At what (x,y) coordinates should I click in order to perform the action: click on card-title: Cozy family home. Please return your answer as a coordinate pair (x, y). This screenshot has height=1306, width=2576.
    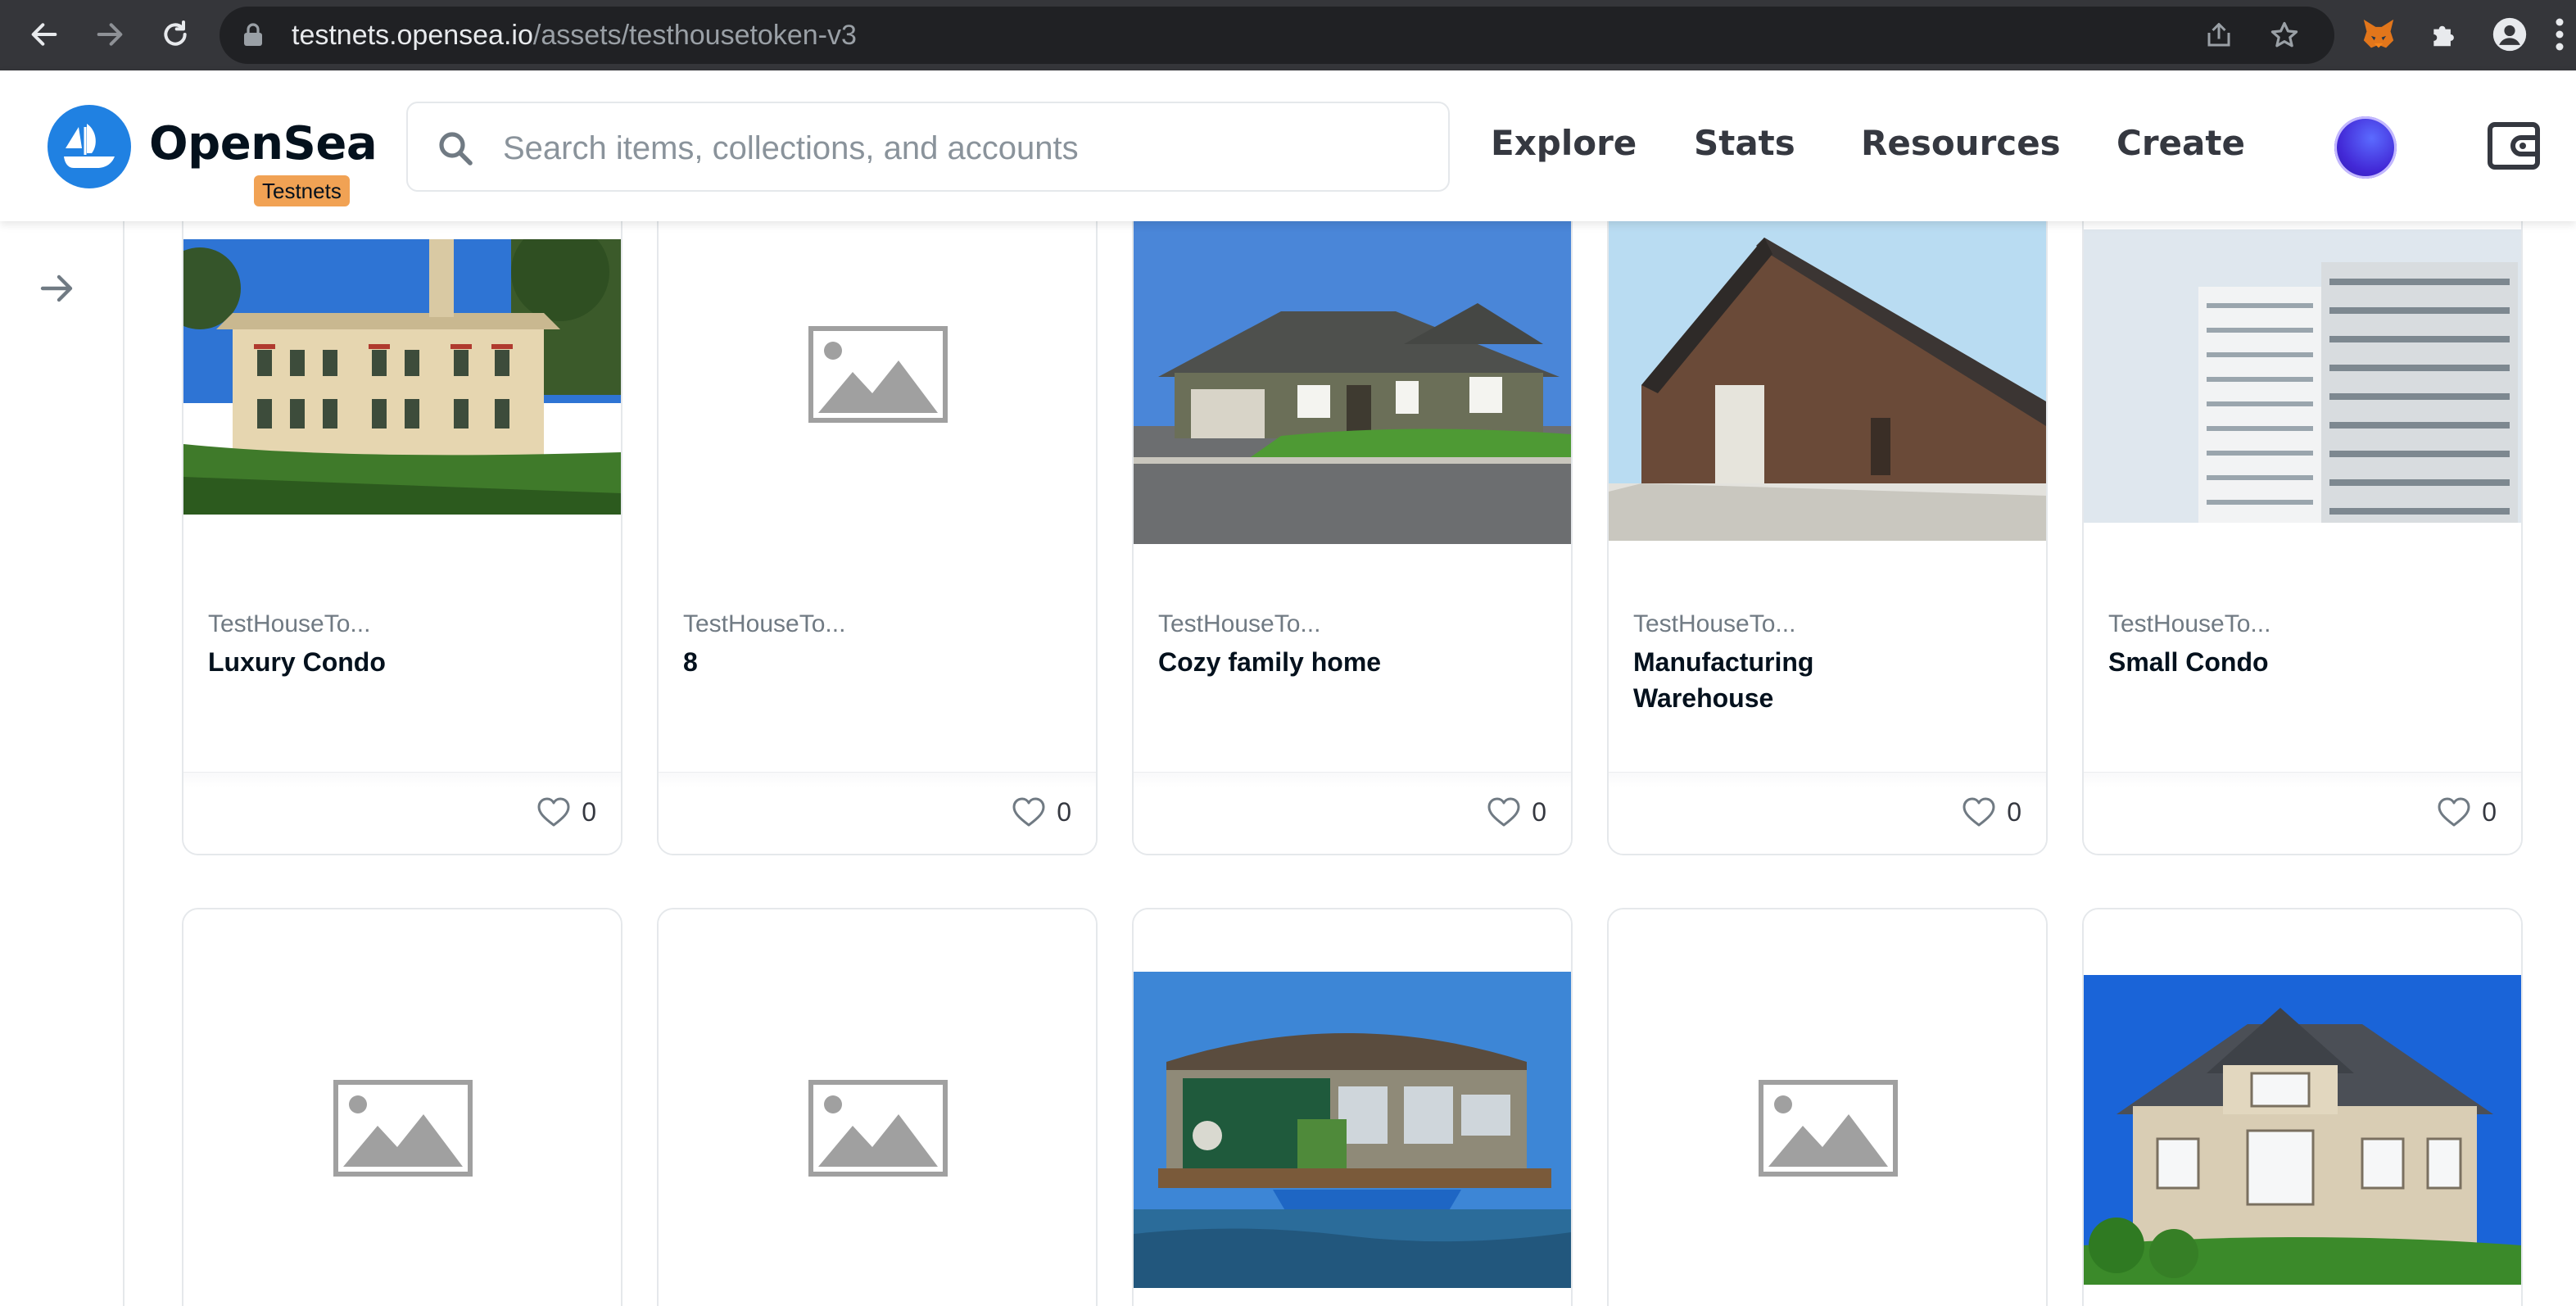
    Looking at the image, I should click on (1297, 662).